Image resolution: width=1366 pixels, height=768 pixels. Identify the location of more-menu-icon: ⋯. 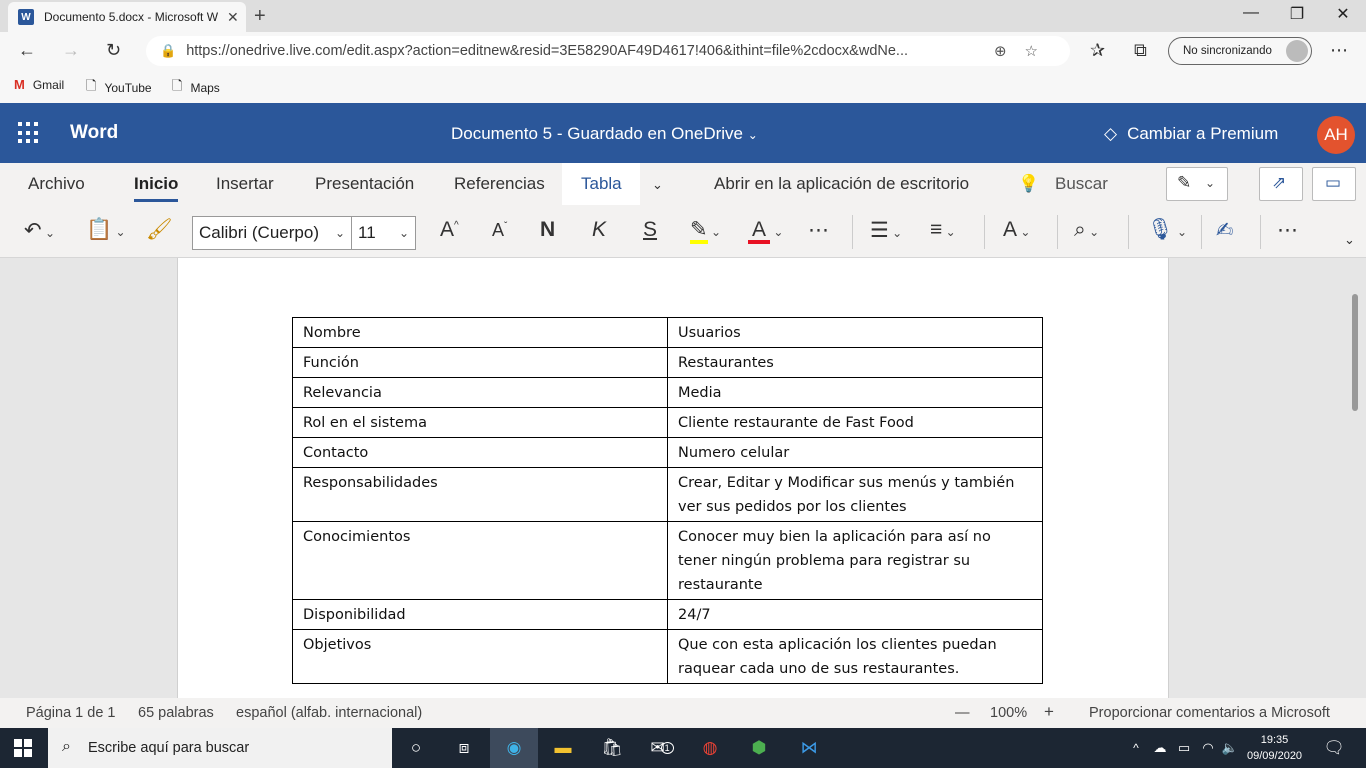
(1339, 50).